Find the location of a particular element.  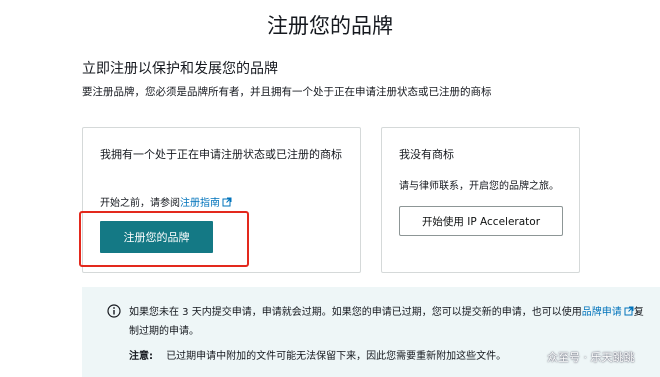

register-brand-button: 注册您的品牌 is located at coordinates (156, 237).